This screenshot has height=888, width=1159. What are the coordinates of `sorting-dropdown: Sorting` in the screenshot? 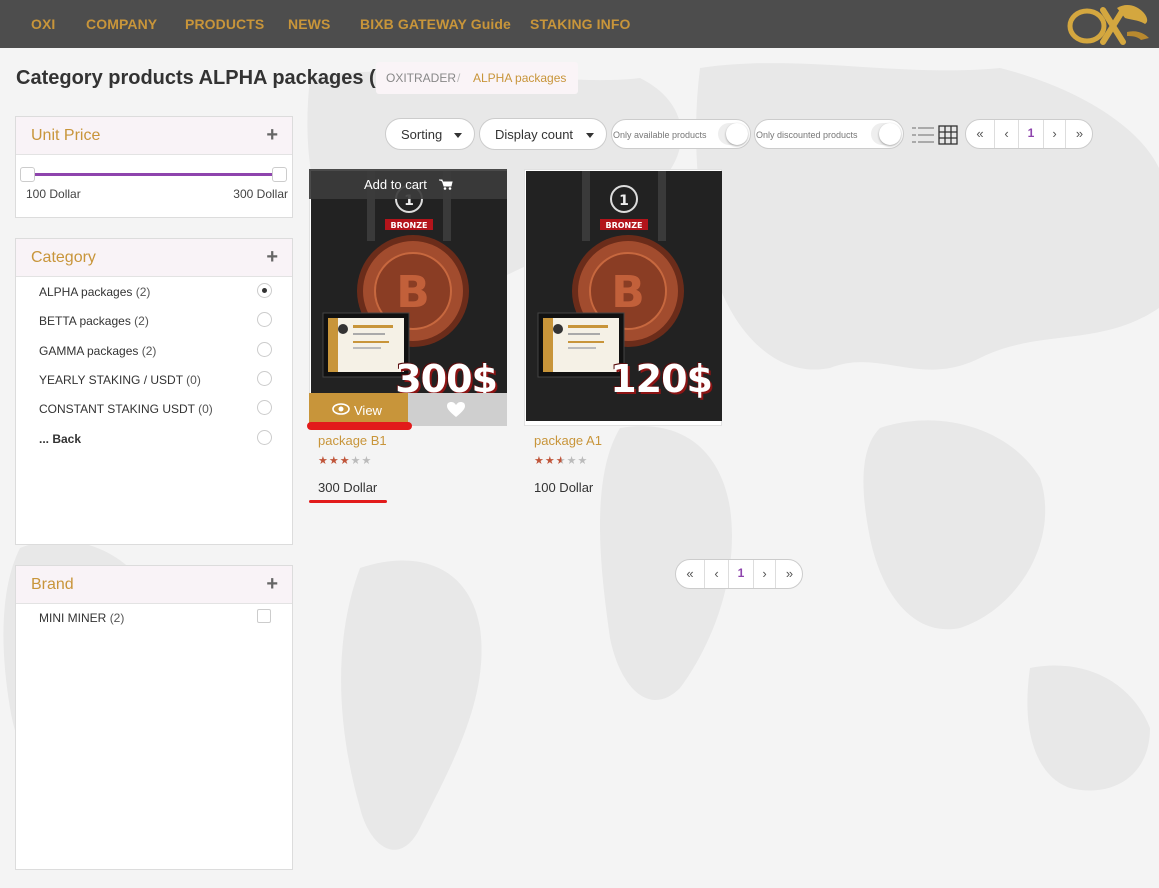 It's located at (430, 134).